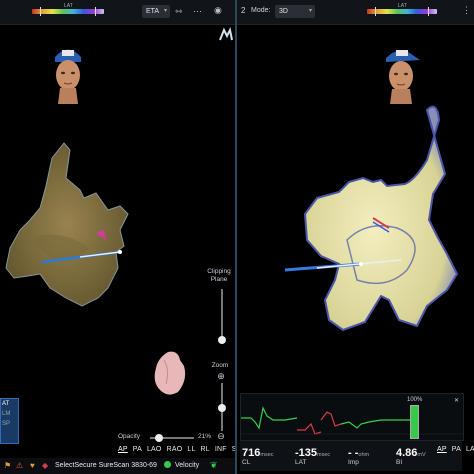 Image resolution: width=474 pixels, height=474 pixels. I want to click on signal-level-fill, so click(414, 422).